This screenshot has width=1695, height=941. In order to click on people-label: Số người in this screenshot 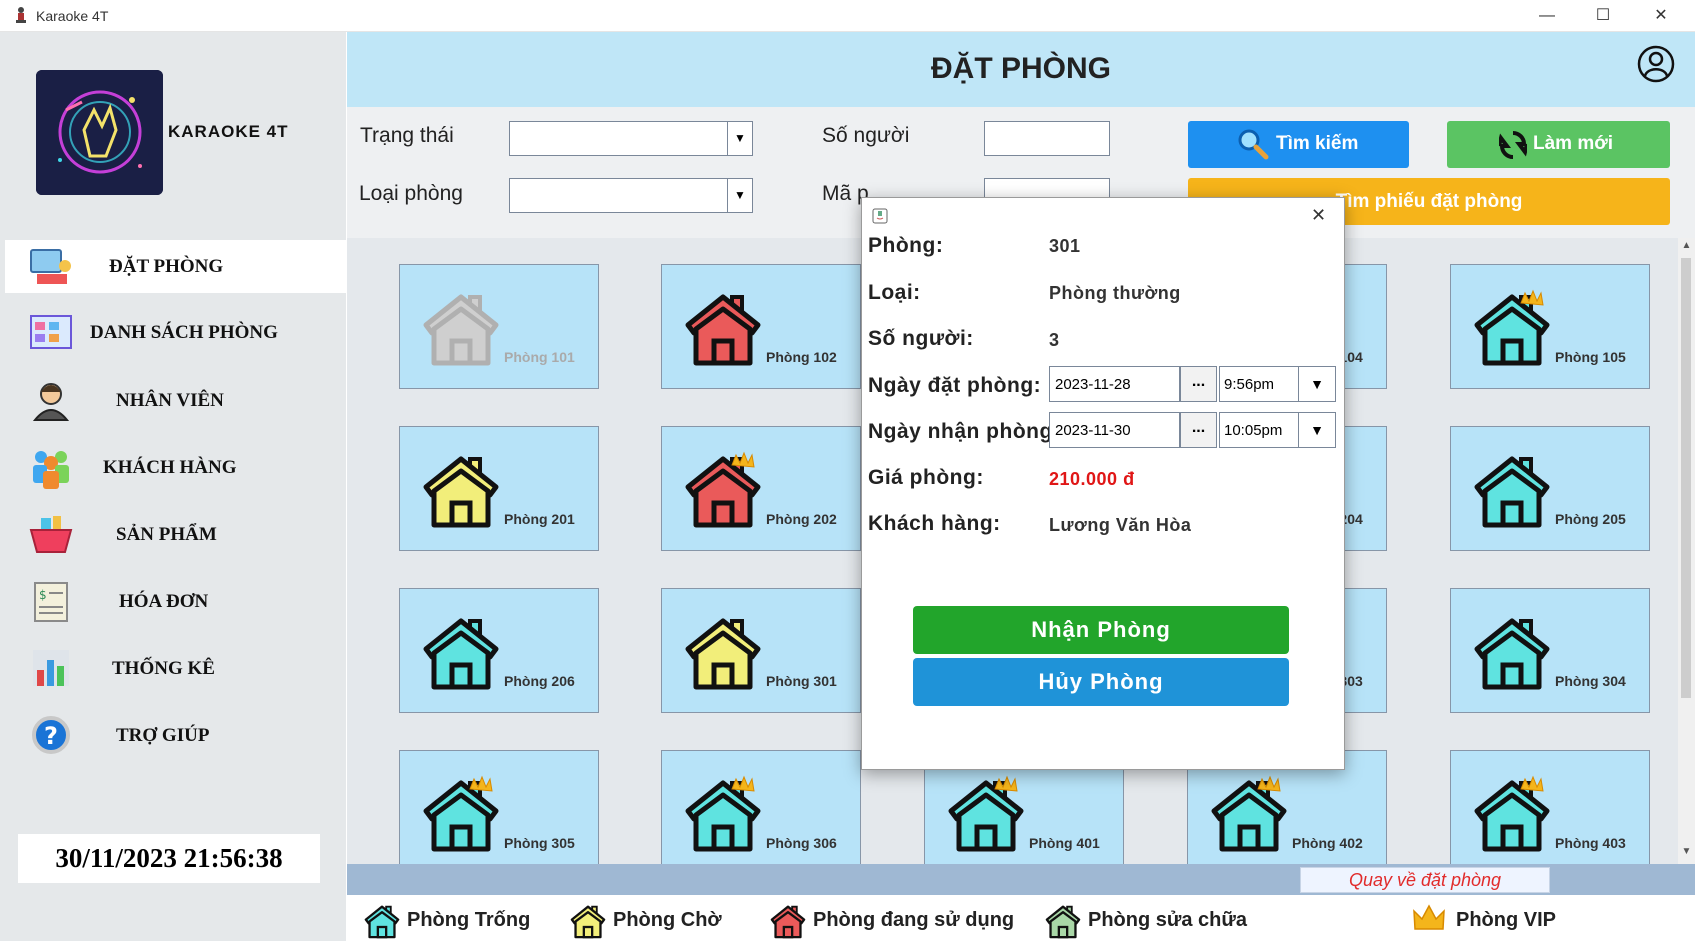, I will do `click(866, 135)`.